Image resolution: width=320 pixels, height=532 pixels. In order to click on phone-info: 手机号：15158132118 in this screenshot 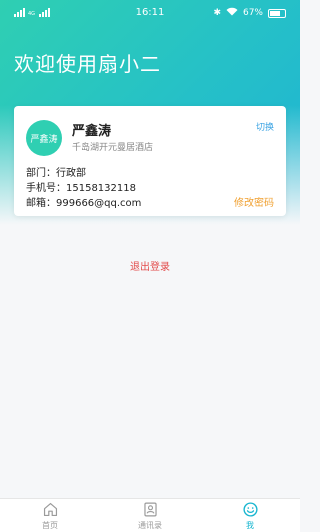, I will do `click(81, 188)`.